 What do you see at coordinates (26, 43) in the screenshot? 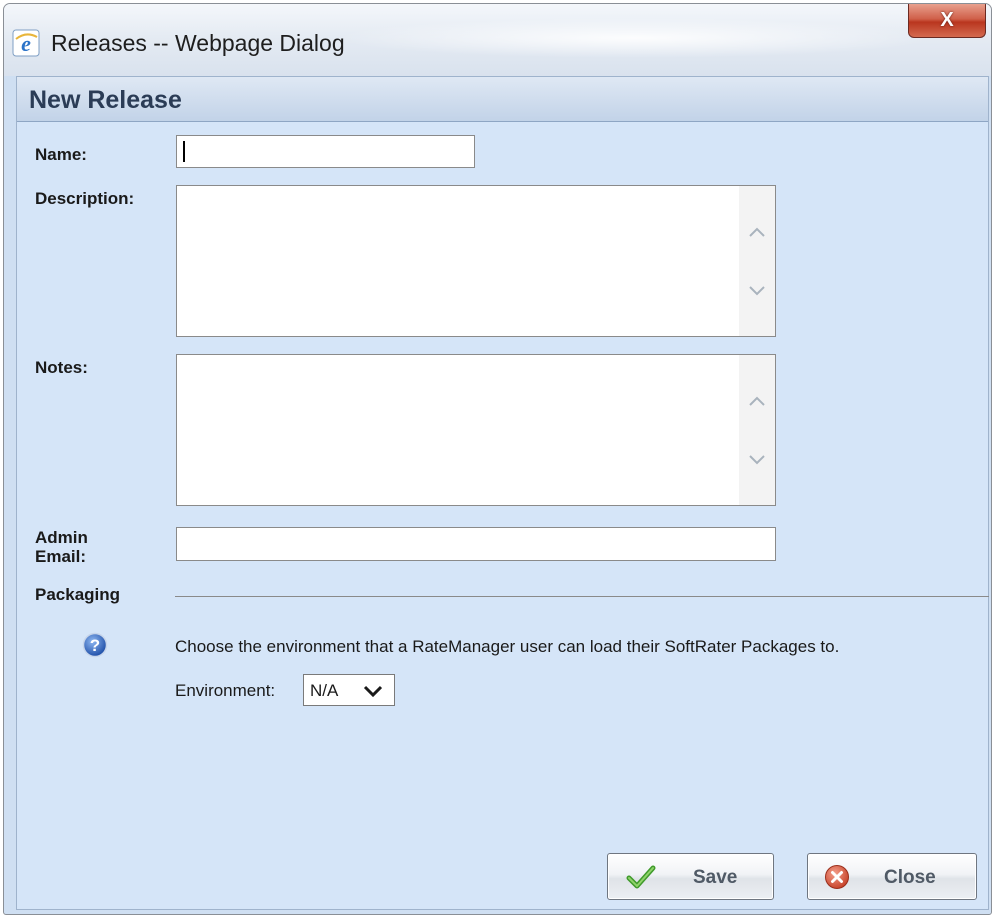
I see `ie-icon: e` at bounding box center [26, 43].